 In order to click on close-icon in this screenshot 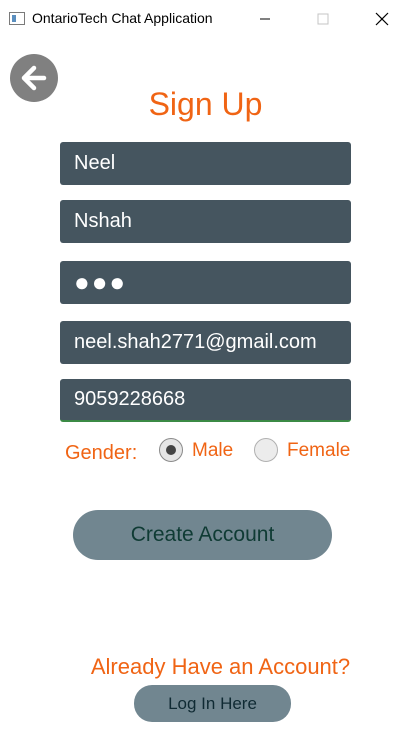, I will do `click(382, 19)`.